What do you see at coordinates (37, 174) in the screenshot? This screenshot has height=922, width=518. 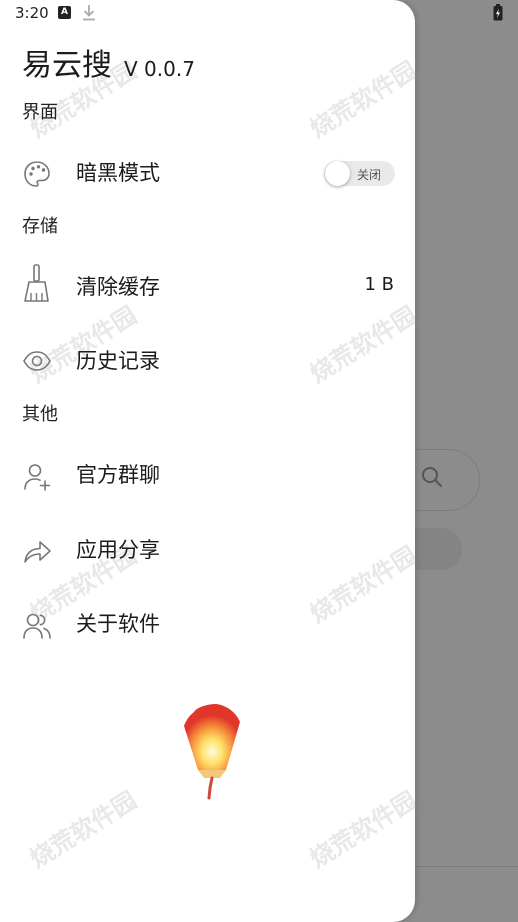 I see `palette-icon` at bounding box center [37, 174].